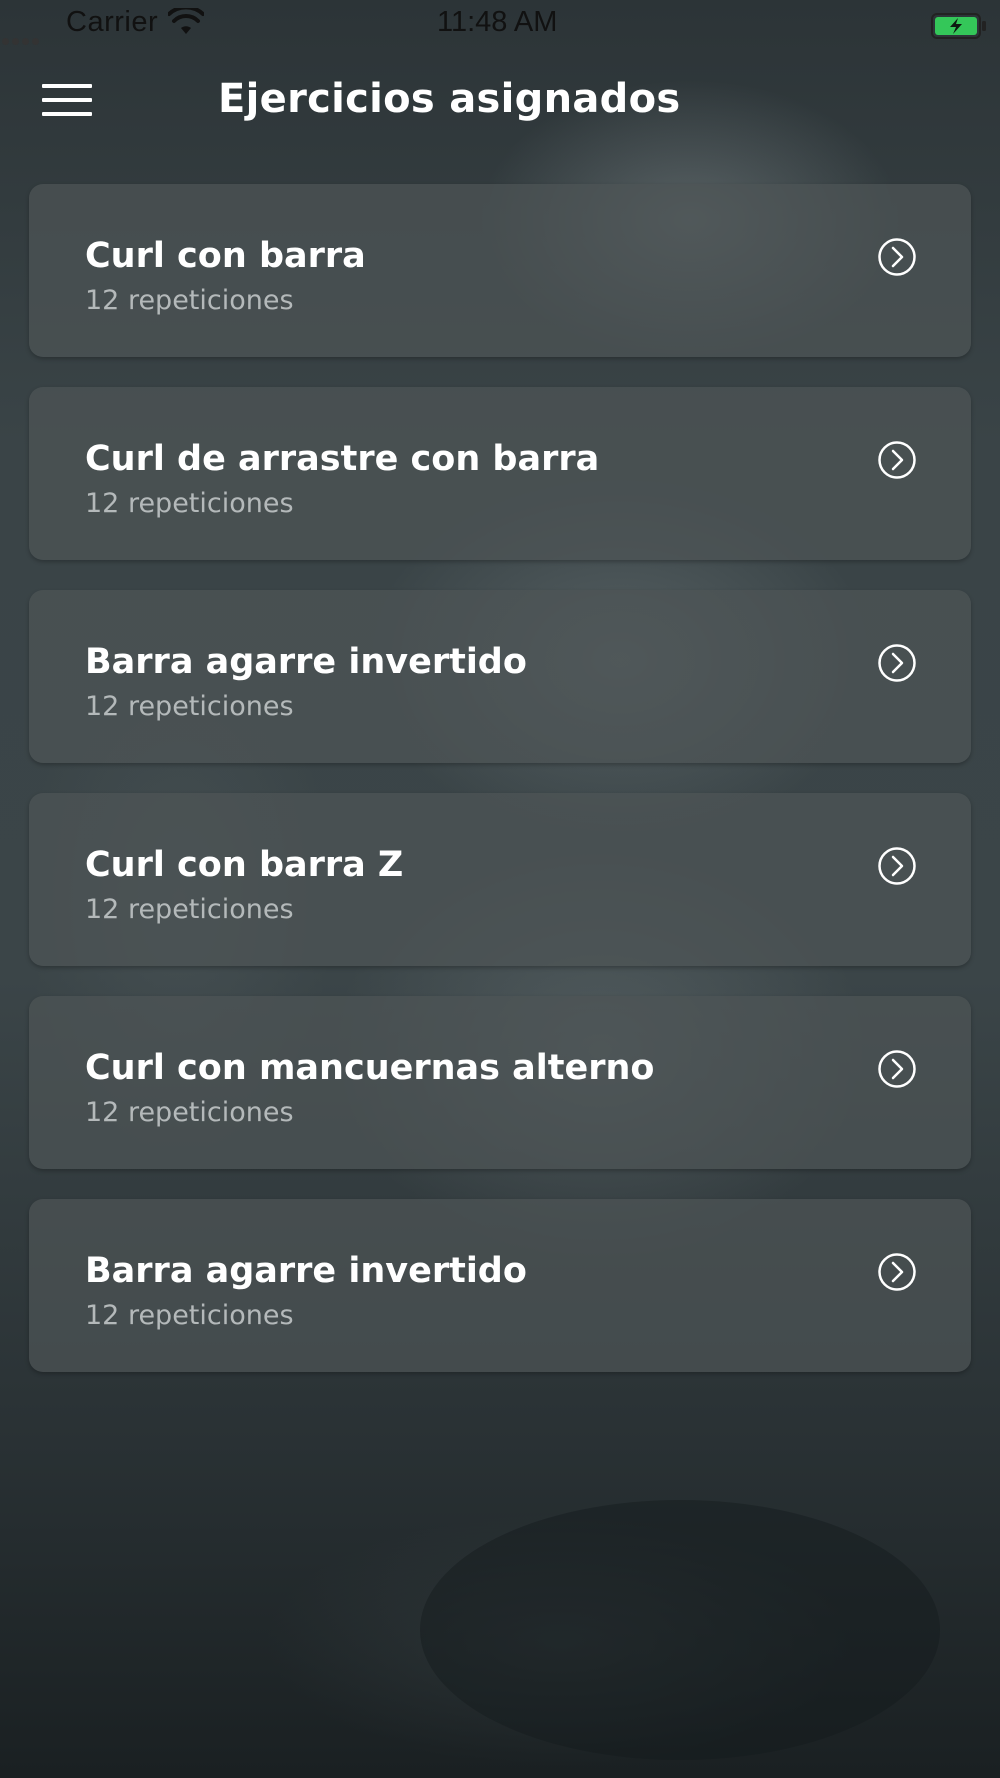 The width and height of the screenshot is (1000, 1778). What do you see at coordinates (500, 879) in the screenshot?
I see `exercise-card: Curl con barra Z 12 repeticiones` at bounding box center [500, 879].